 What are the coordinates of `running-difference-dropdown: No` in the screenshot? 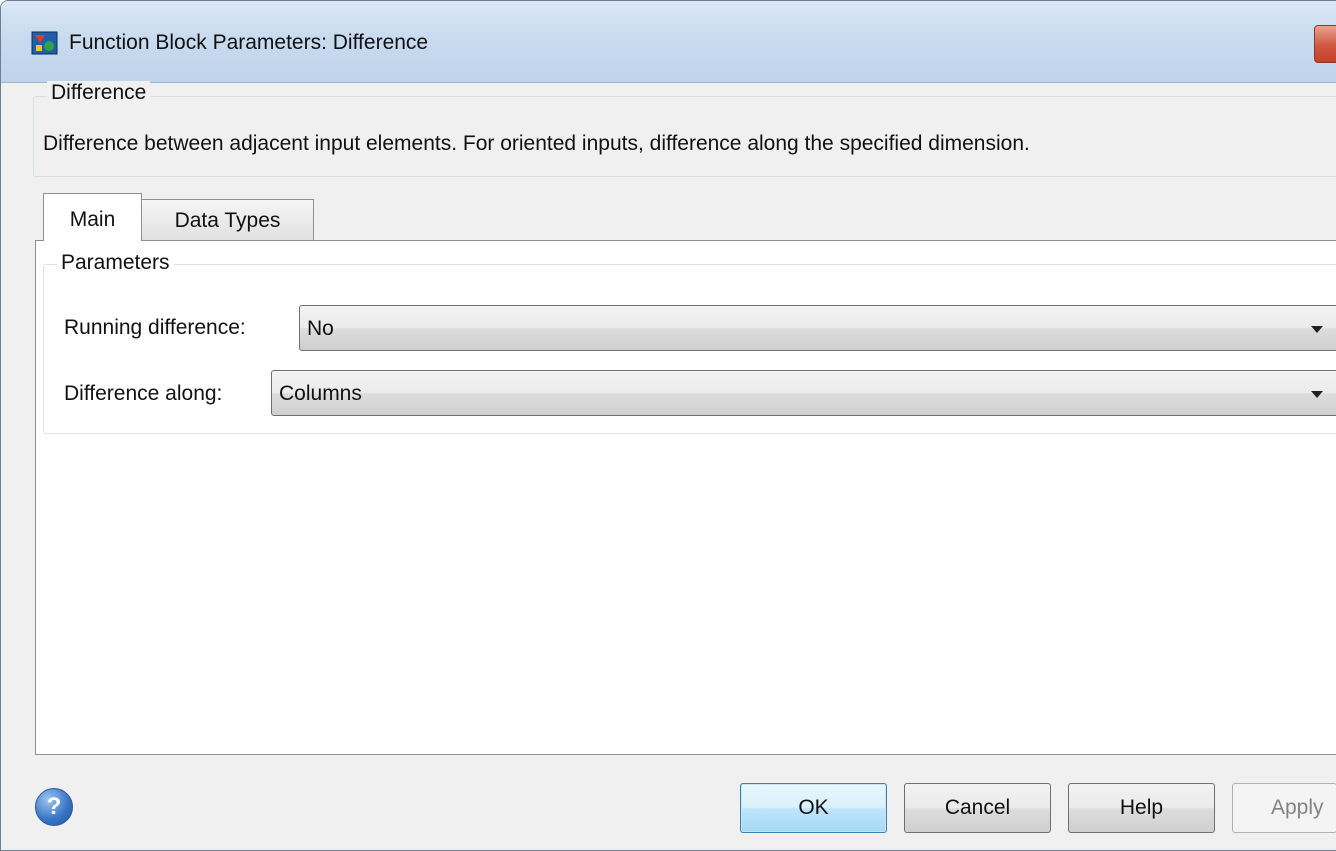 It's located at (817, 328).